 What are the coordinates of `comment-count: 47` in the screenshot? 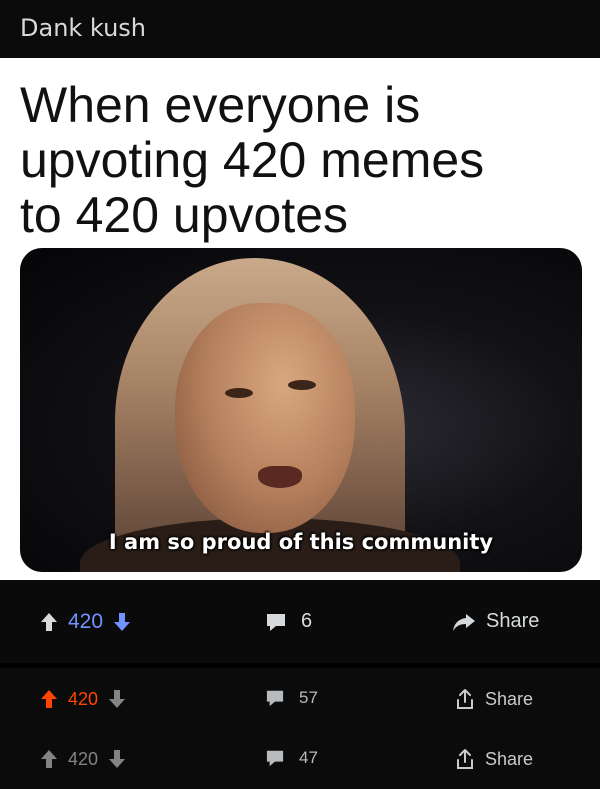 It's located at (308, 757).